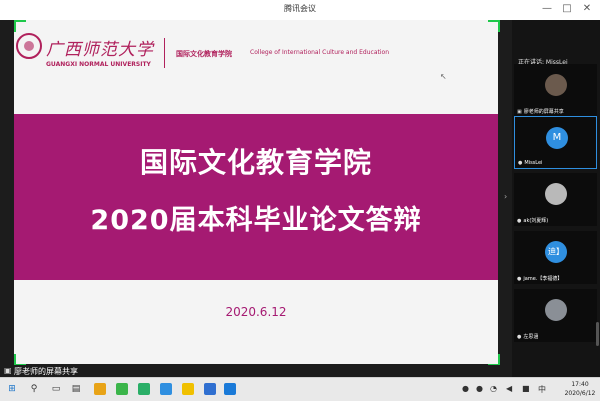 This screenshot has width=600, height=401. Describe the element at coordinates (580, 384) in the screenshot. I see `clock-time: 17:40` at that location.